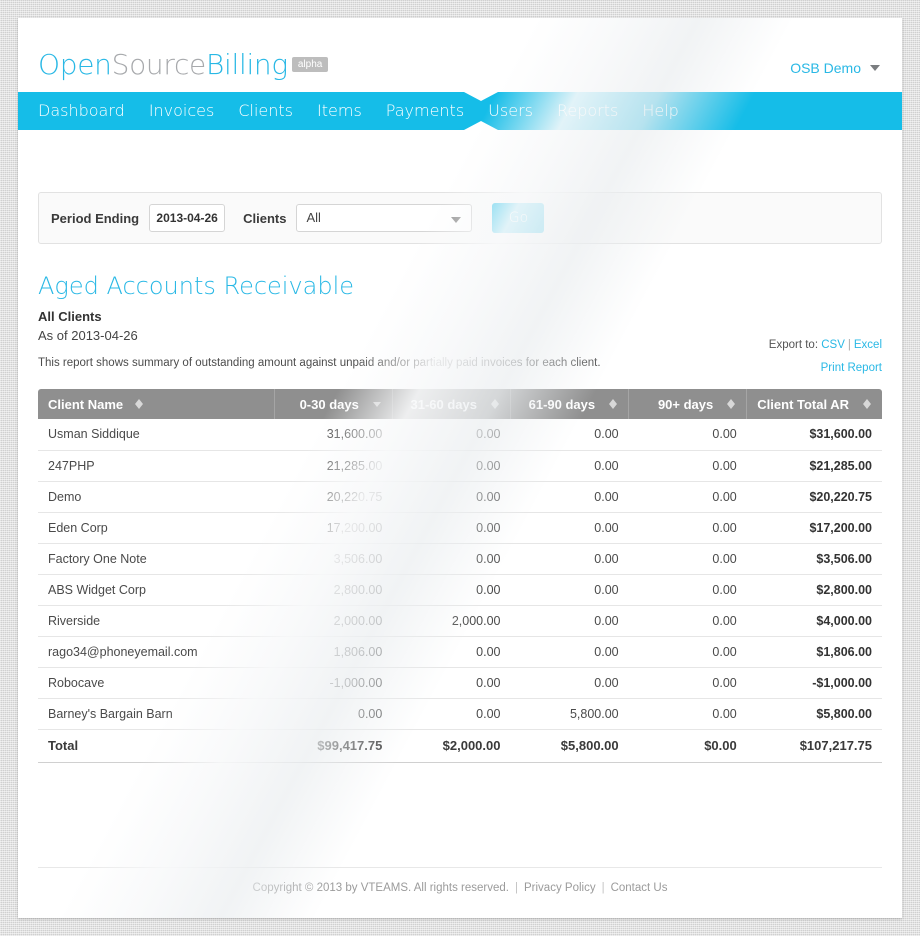  I want to click on cell-client-name: Factory One Note, so click(156, 559).